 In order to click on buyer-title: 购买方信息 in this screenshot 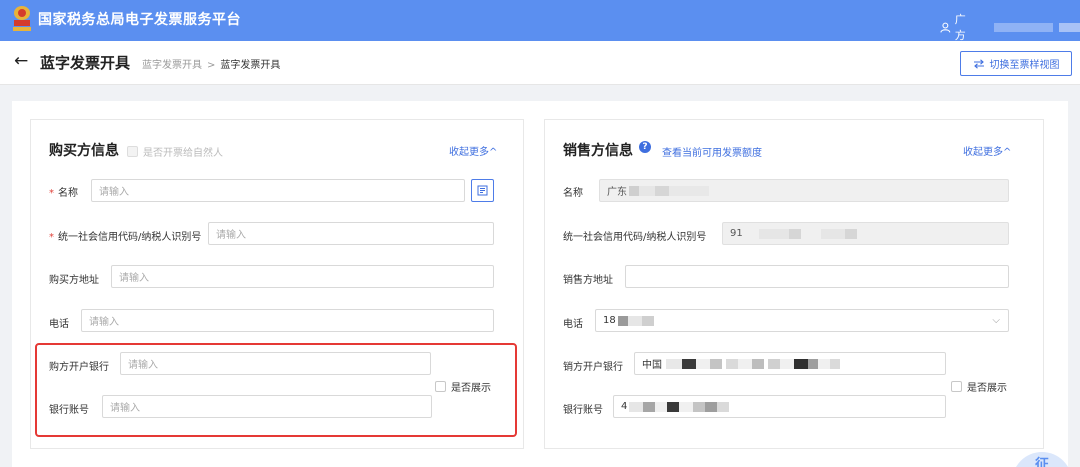, I will do `click(84, 151)`.